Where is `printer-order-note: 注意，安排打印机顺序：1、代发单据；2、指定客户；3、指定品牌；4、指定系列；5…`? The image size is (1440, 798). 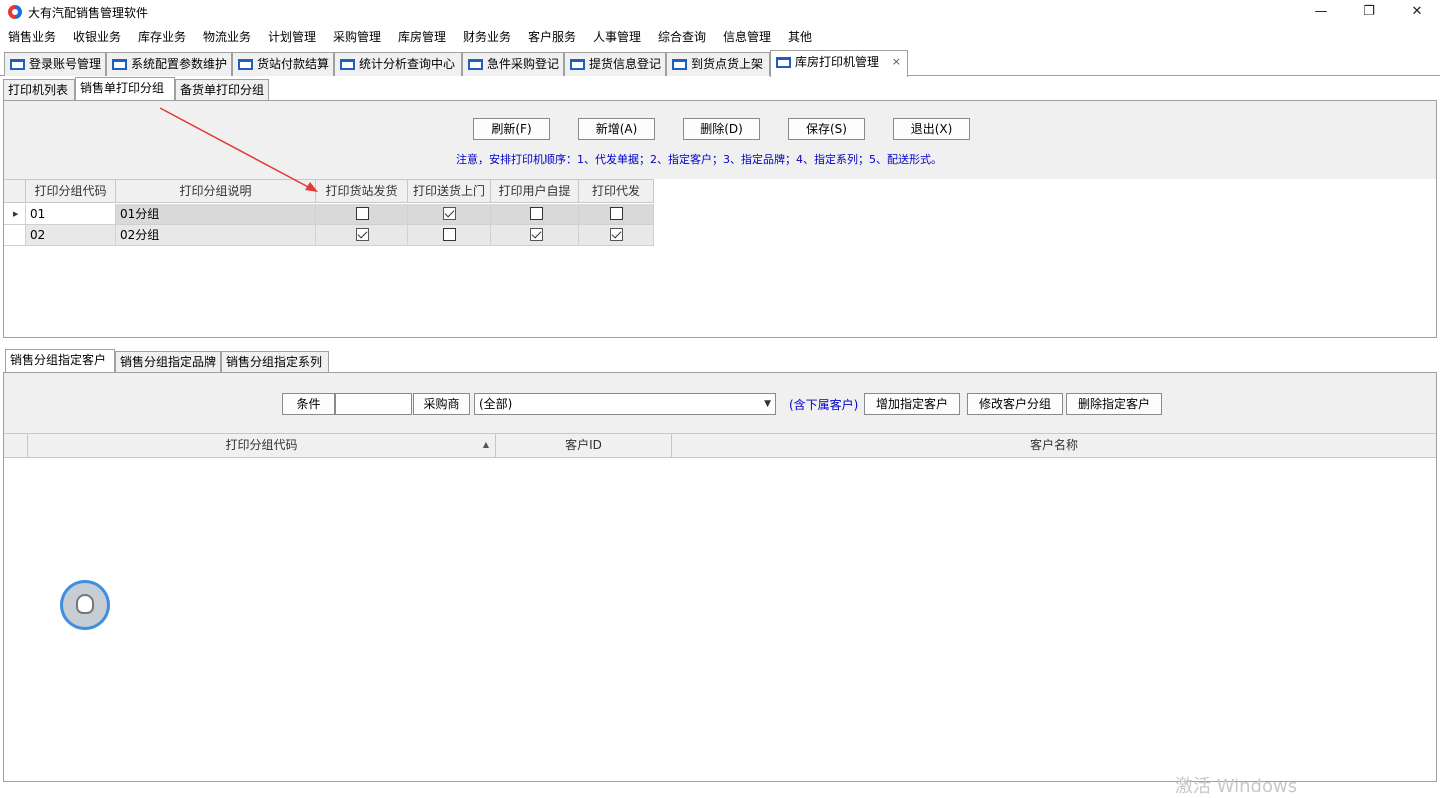 printer-order-note: 注意，安排打印机顺序：1、代发单据；2、指定客户；3、指定品牌；4、指定系列；5… is located at coordinates (699, 159).